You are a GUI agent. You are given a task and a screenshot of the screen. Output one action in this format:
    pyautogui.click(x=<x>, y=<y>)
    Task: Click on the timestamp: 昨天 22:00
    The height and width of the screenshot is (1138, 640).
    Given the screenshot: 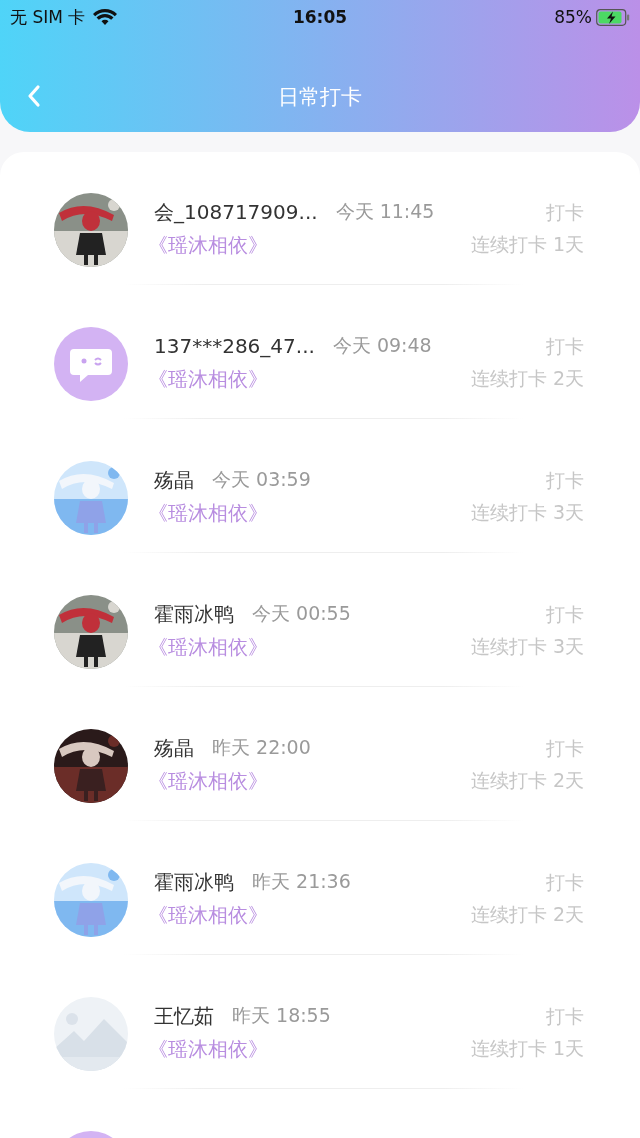 What is the action you would take?
    pyautogui.click(x=261, y=747)
    